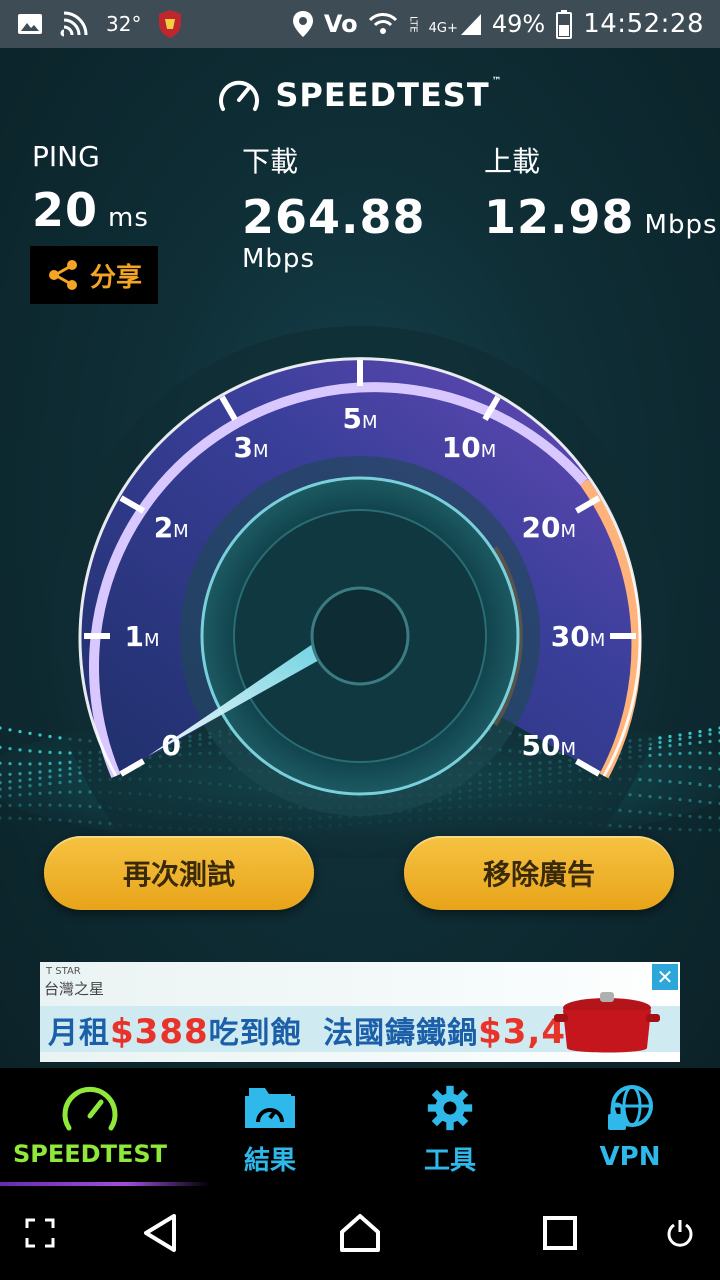 This screenshot has height=1280, width=720. What do you see at coordinates (449, 1161) in the screenshot?
I see `tab-label: 工具` at bounding box center [449, 1161].